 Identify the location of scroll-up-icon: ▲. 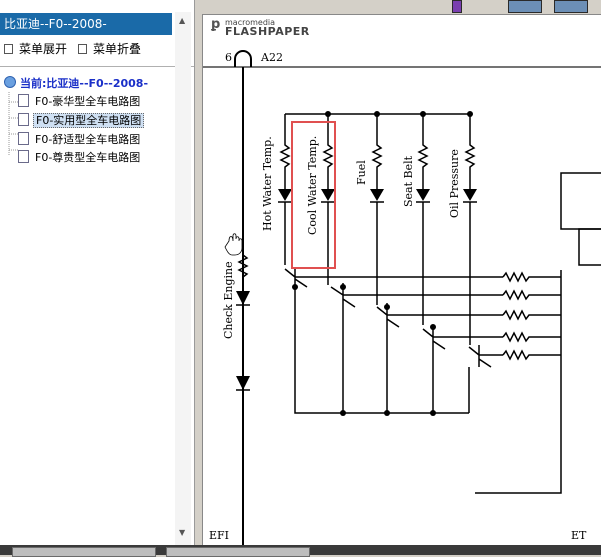
(182, 20).